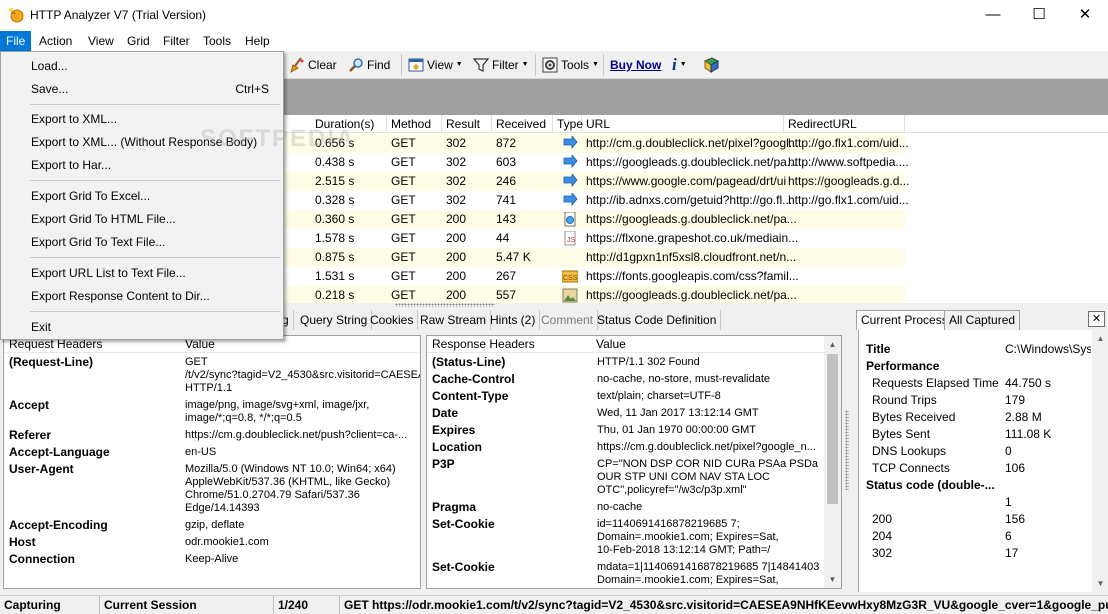 The height and width of the screenshot is (614, 1108). Describe the element at coordinates (467, 124) in the screenshot. I see `column-result: Result` at that location.